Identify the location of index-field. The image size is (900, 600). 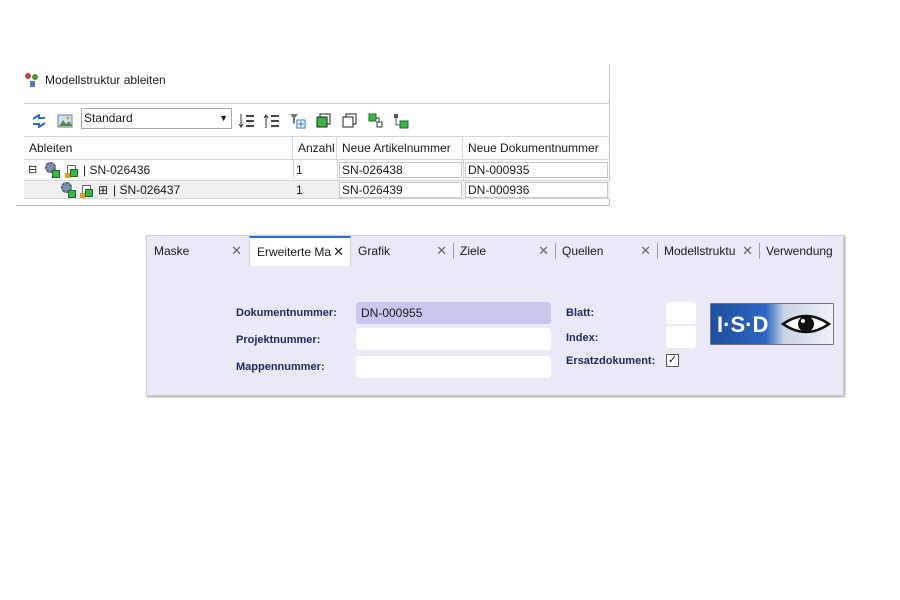
(681, 337).